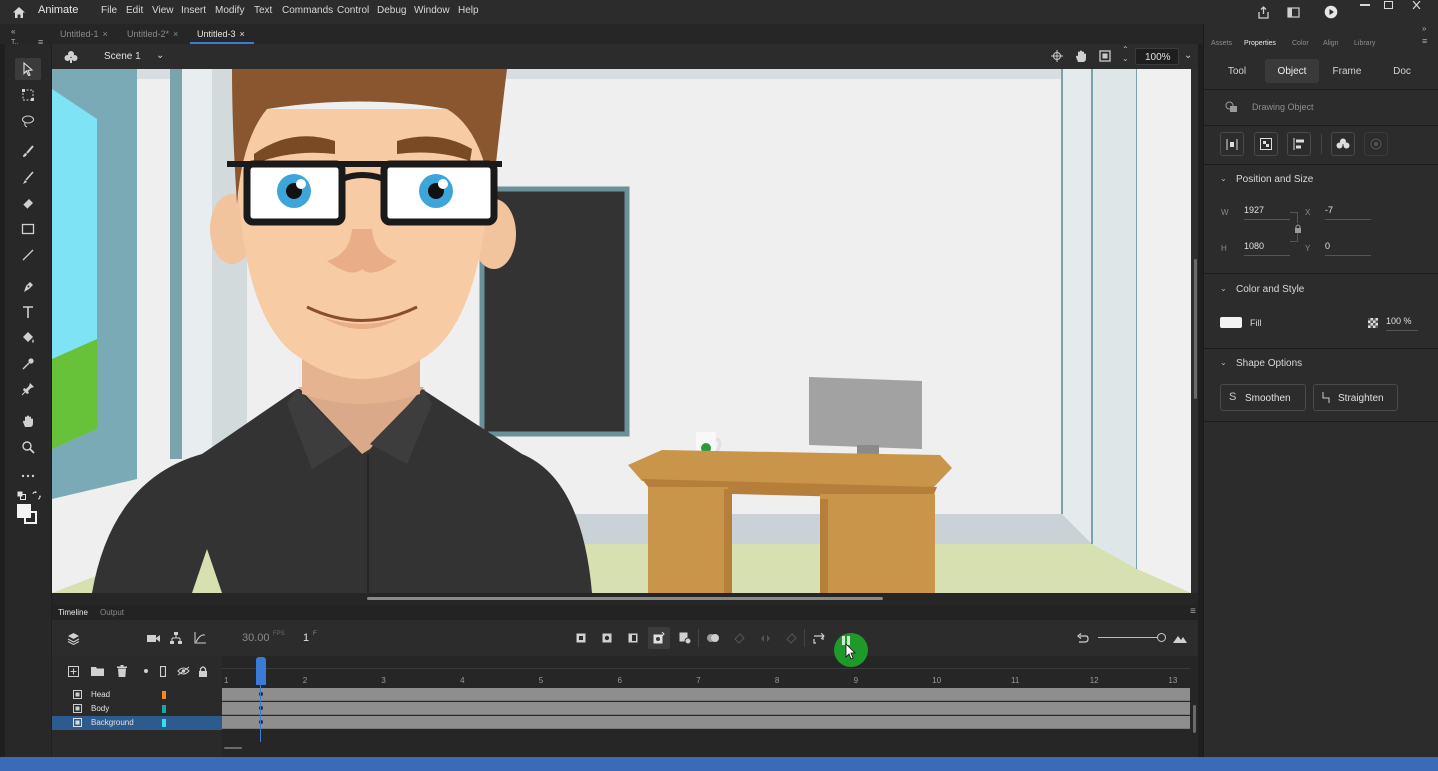 The image size is (1438, 771). I want to click on insert-frame-icon, so click(633, 638).